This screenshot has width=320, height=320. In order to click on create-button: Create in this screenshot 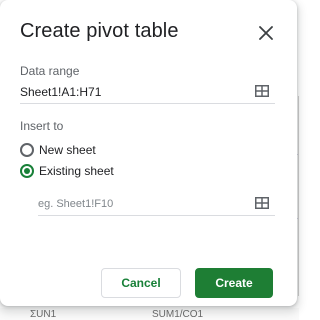, I will do `click(234, 283)`.